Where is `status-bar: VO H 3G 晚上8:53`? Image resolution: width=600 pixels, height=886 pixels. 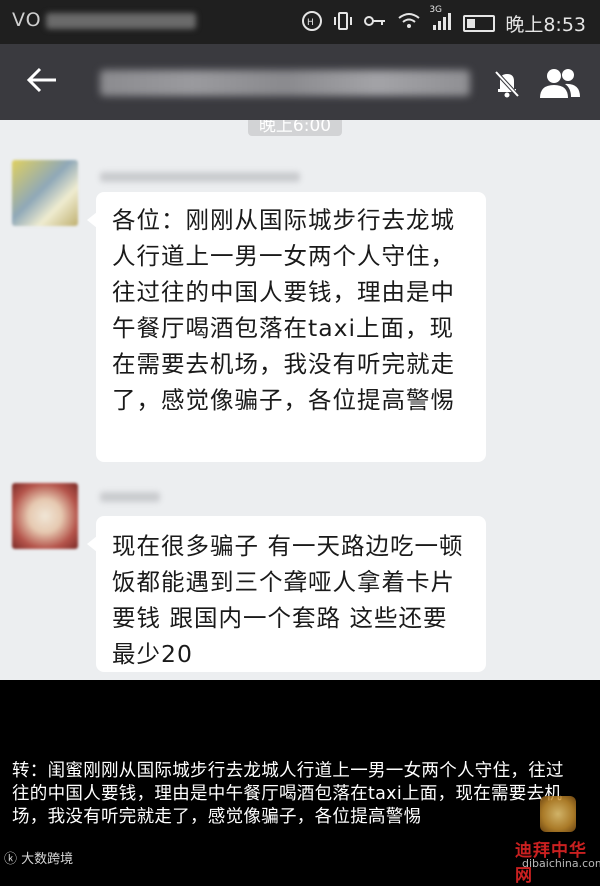 status-bar: VO H 3G 晚上8:53 is located at coordinates (300, 22).